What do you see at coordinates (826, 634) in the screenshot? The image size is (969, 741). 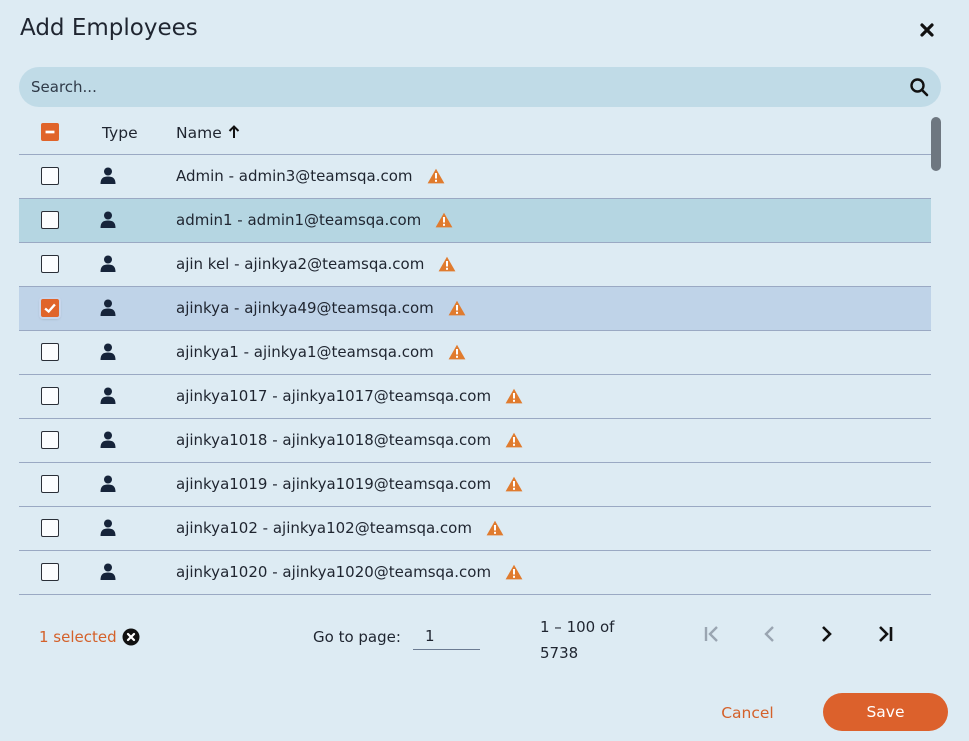 I see `next-page-icon` at bounding box center [826, 634].